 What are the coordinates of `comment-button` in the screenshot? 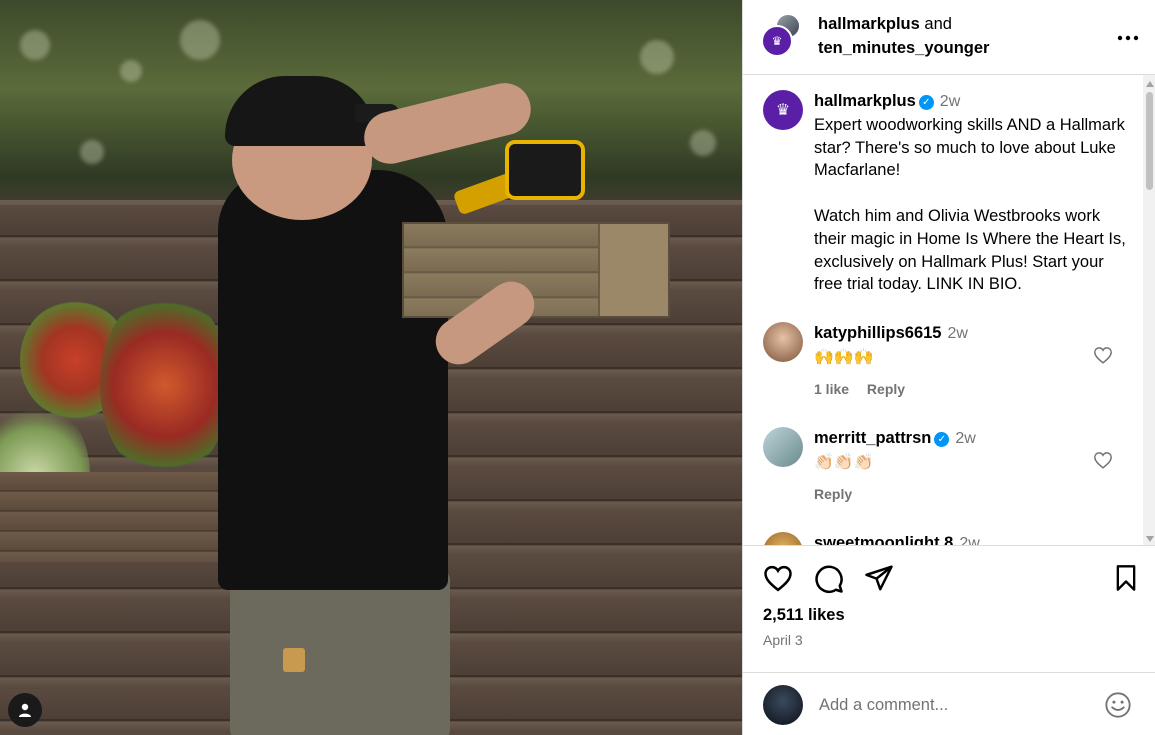 It's located at (829, 581).